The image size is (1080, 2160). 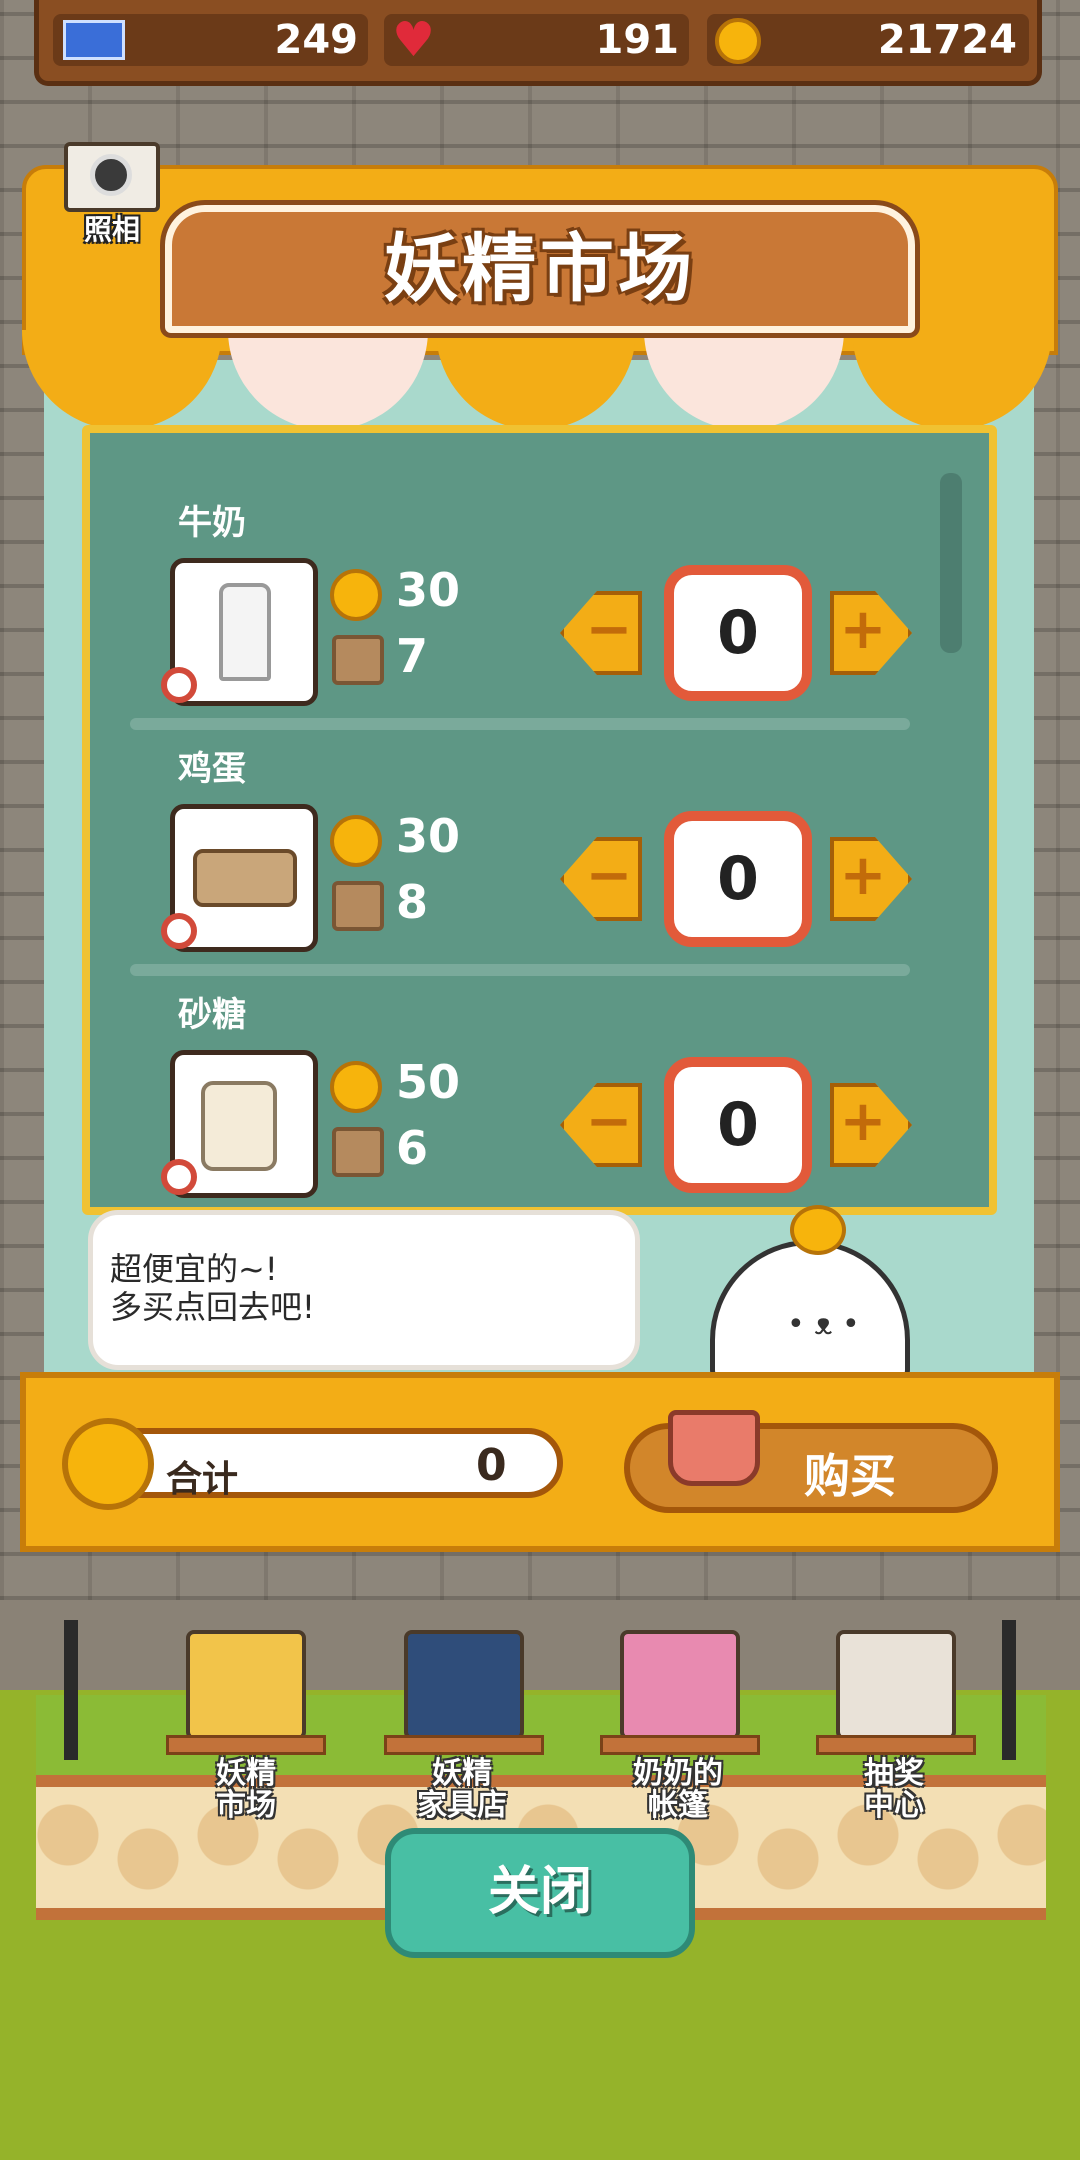 I want to click on close-label: 关闭, so click(x=539, y=1892).